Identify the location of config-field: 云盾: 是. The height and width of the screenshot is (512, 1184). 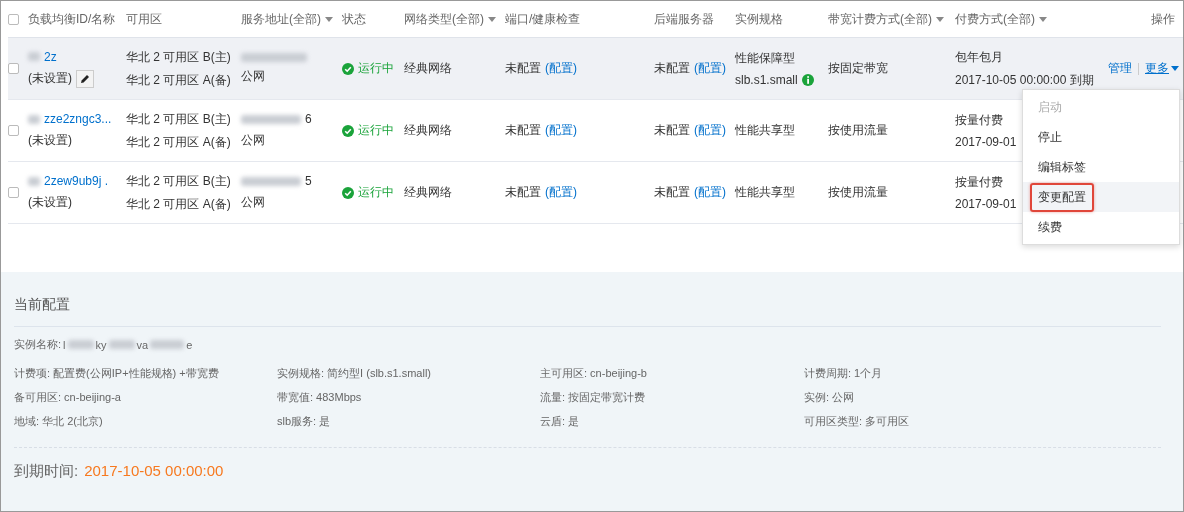
(672, 421).